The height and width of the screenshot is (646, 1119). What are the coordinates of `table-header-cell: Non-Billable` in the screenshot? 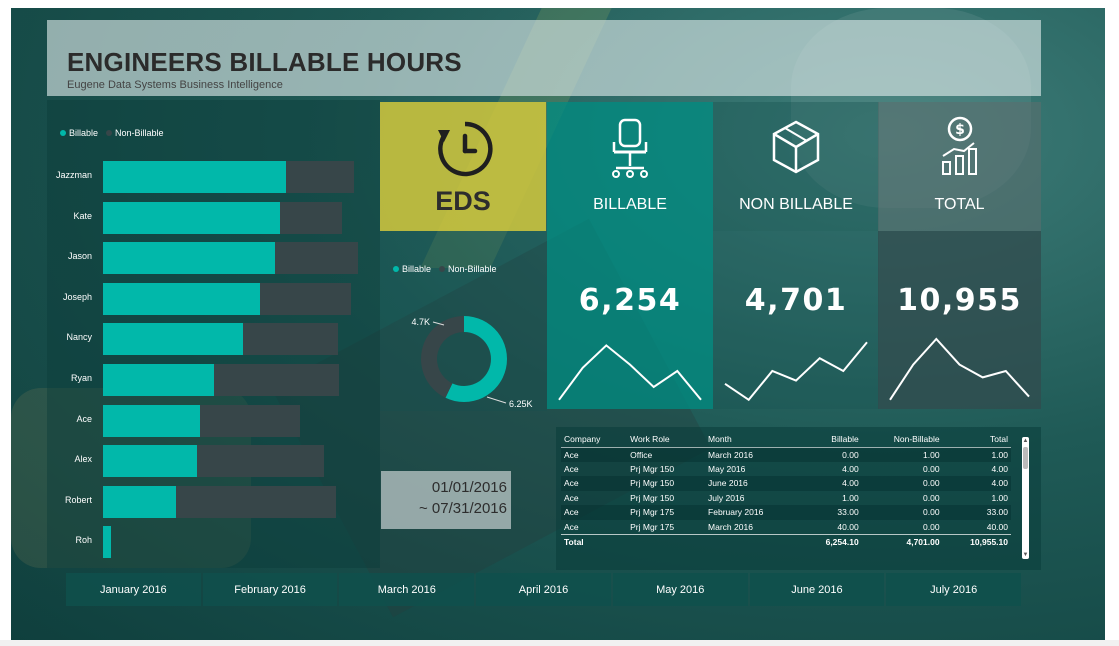 It's located at (902, 440).